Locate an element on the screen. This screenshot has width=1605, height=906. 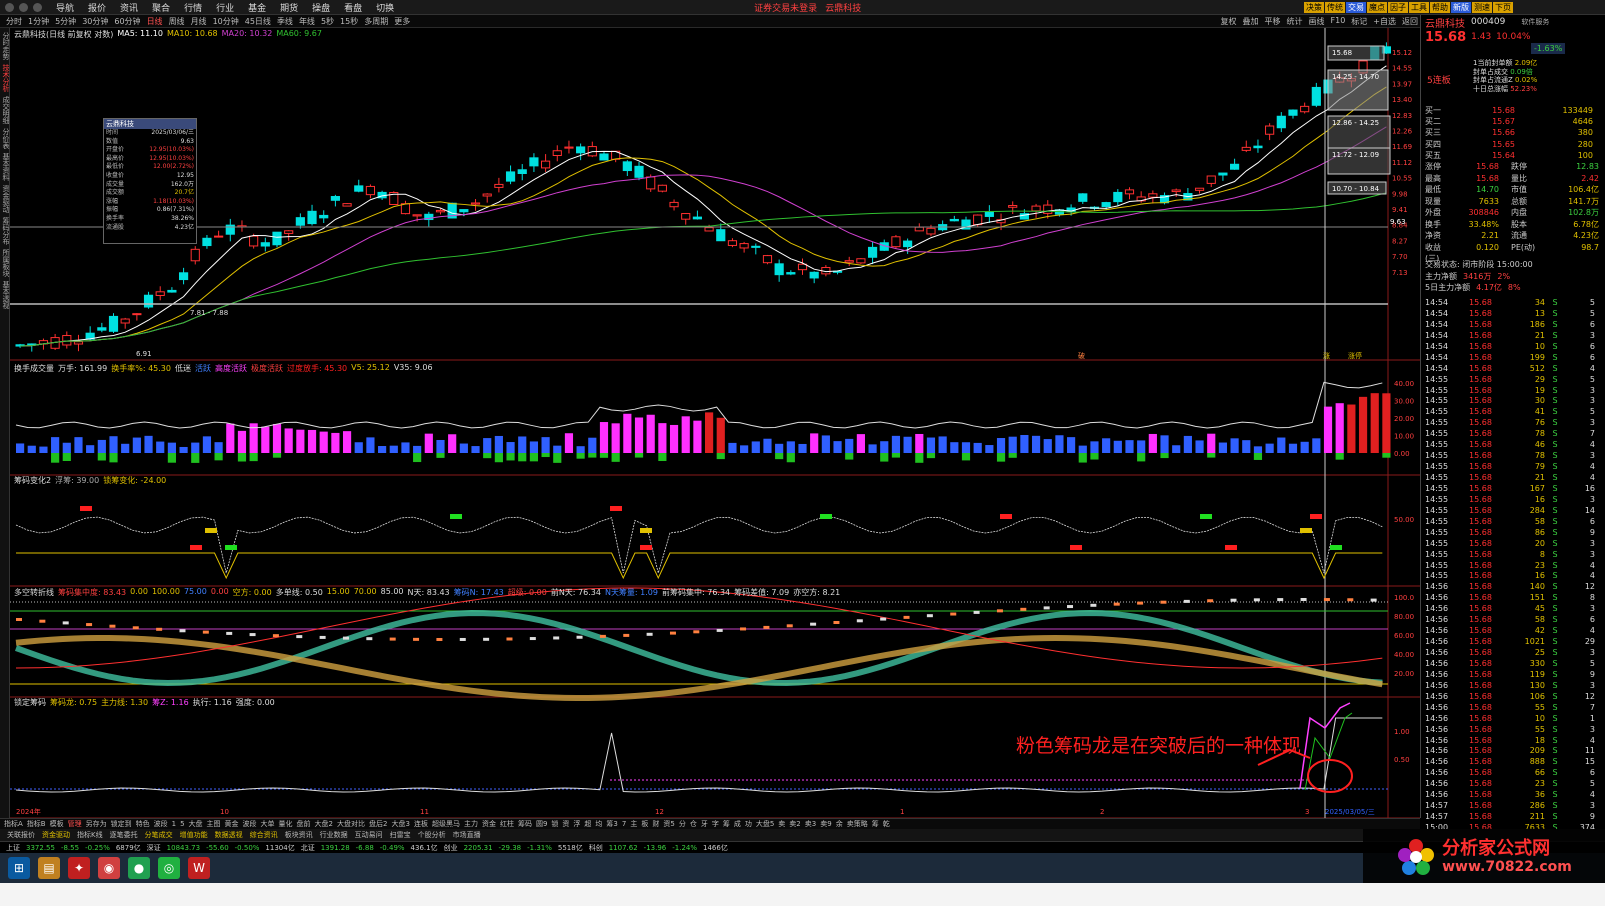
menu-item: 切换 is located at coordinates (385, 7).